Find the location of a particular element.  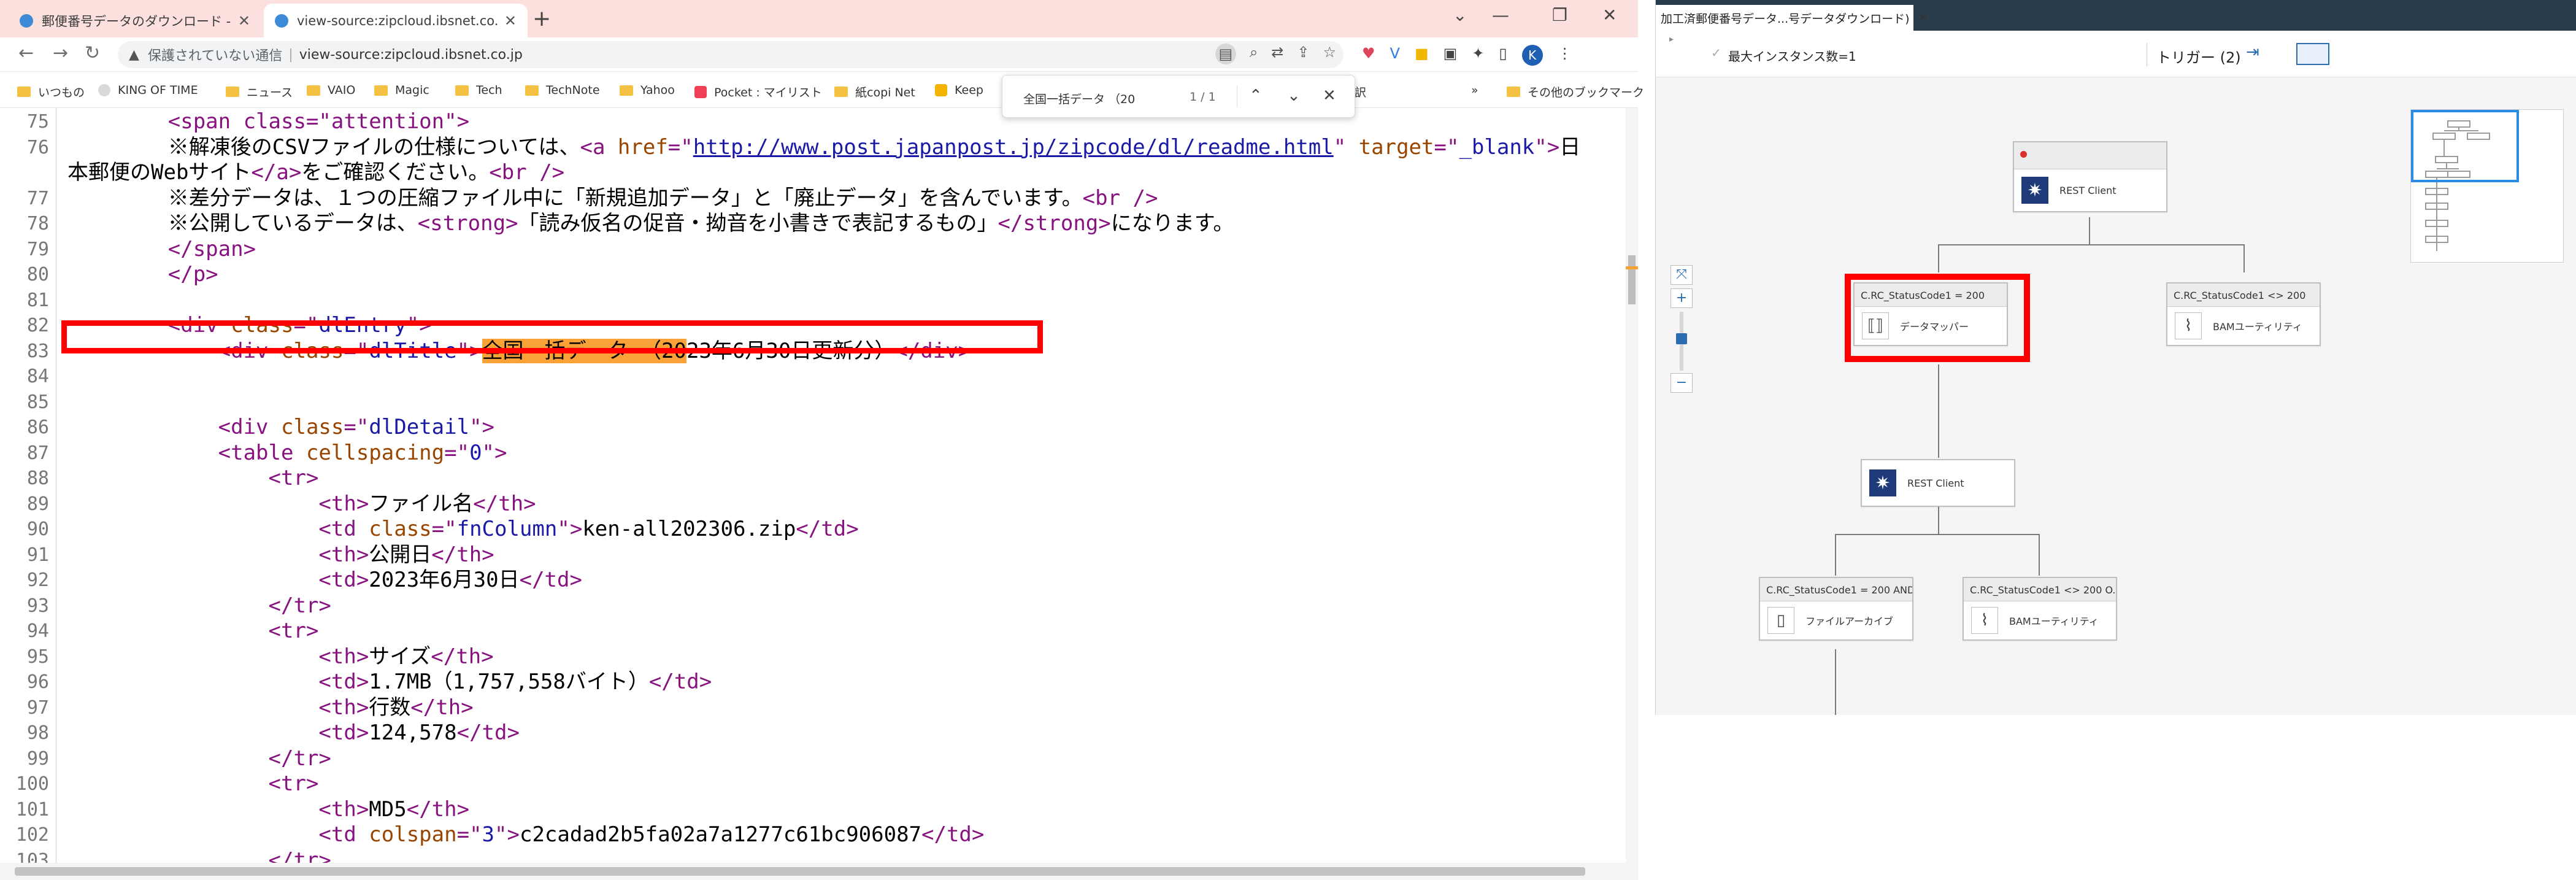

source-line: <td>124,578</td> is located at coordinates (294, 733).